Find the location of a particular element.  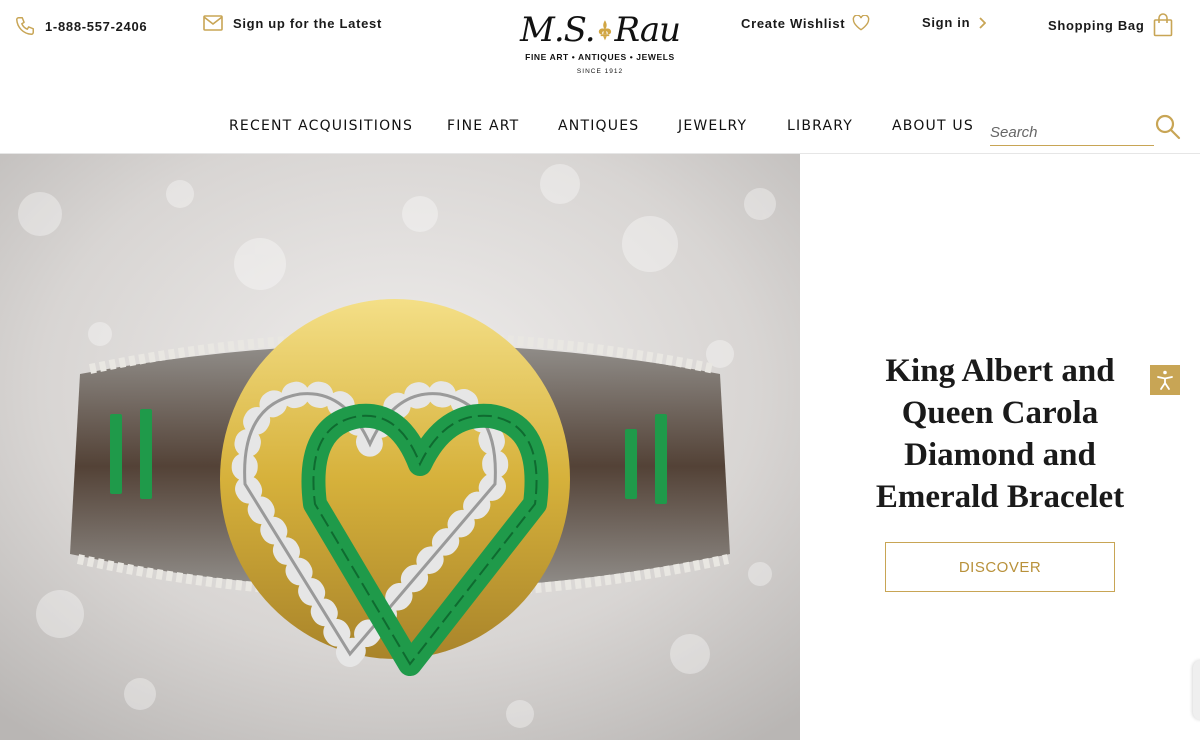

search-button is located at coordinates (1169, 128).